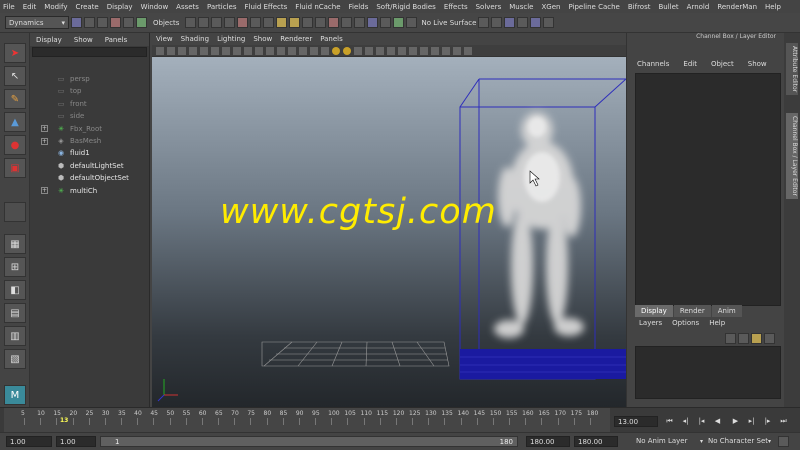  I want to click on textured-icon, so click(325, 50).